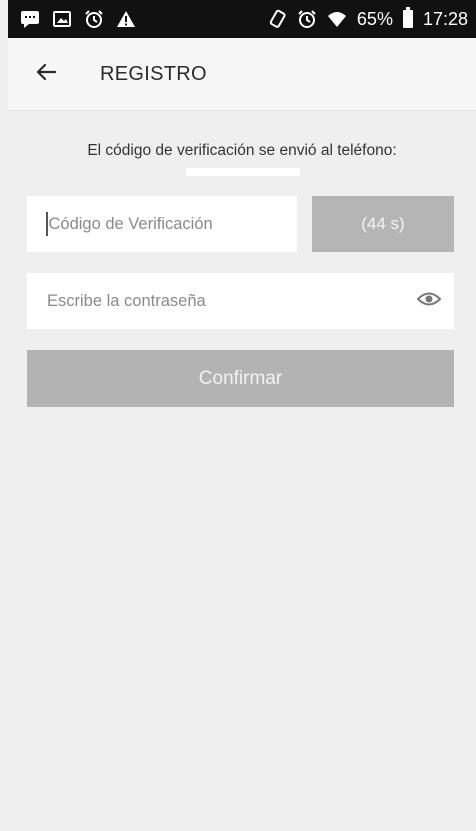 The width and height of the screenshot is (476, 831). What do you see at coordinates (240, 378) in the screenshot?
I see `confirm-button: Confirmar` at bounding box center [240, 378].